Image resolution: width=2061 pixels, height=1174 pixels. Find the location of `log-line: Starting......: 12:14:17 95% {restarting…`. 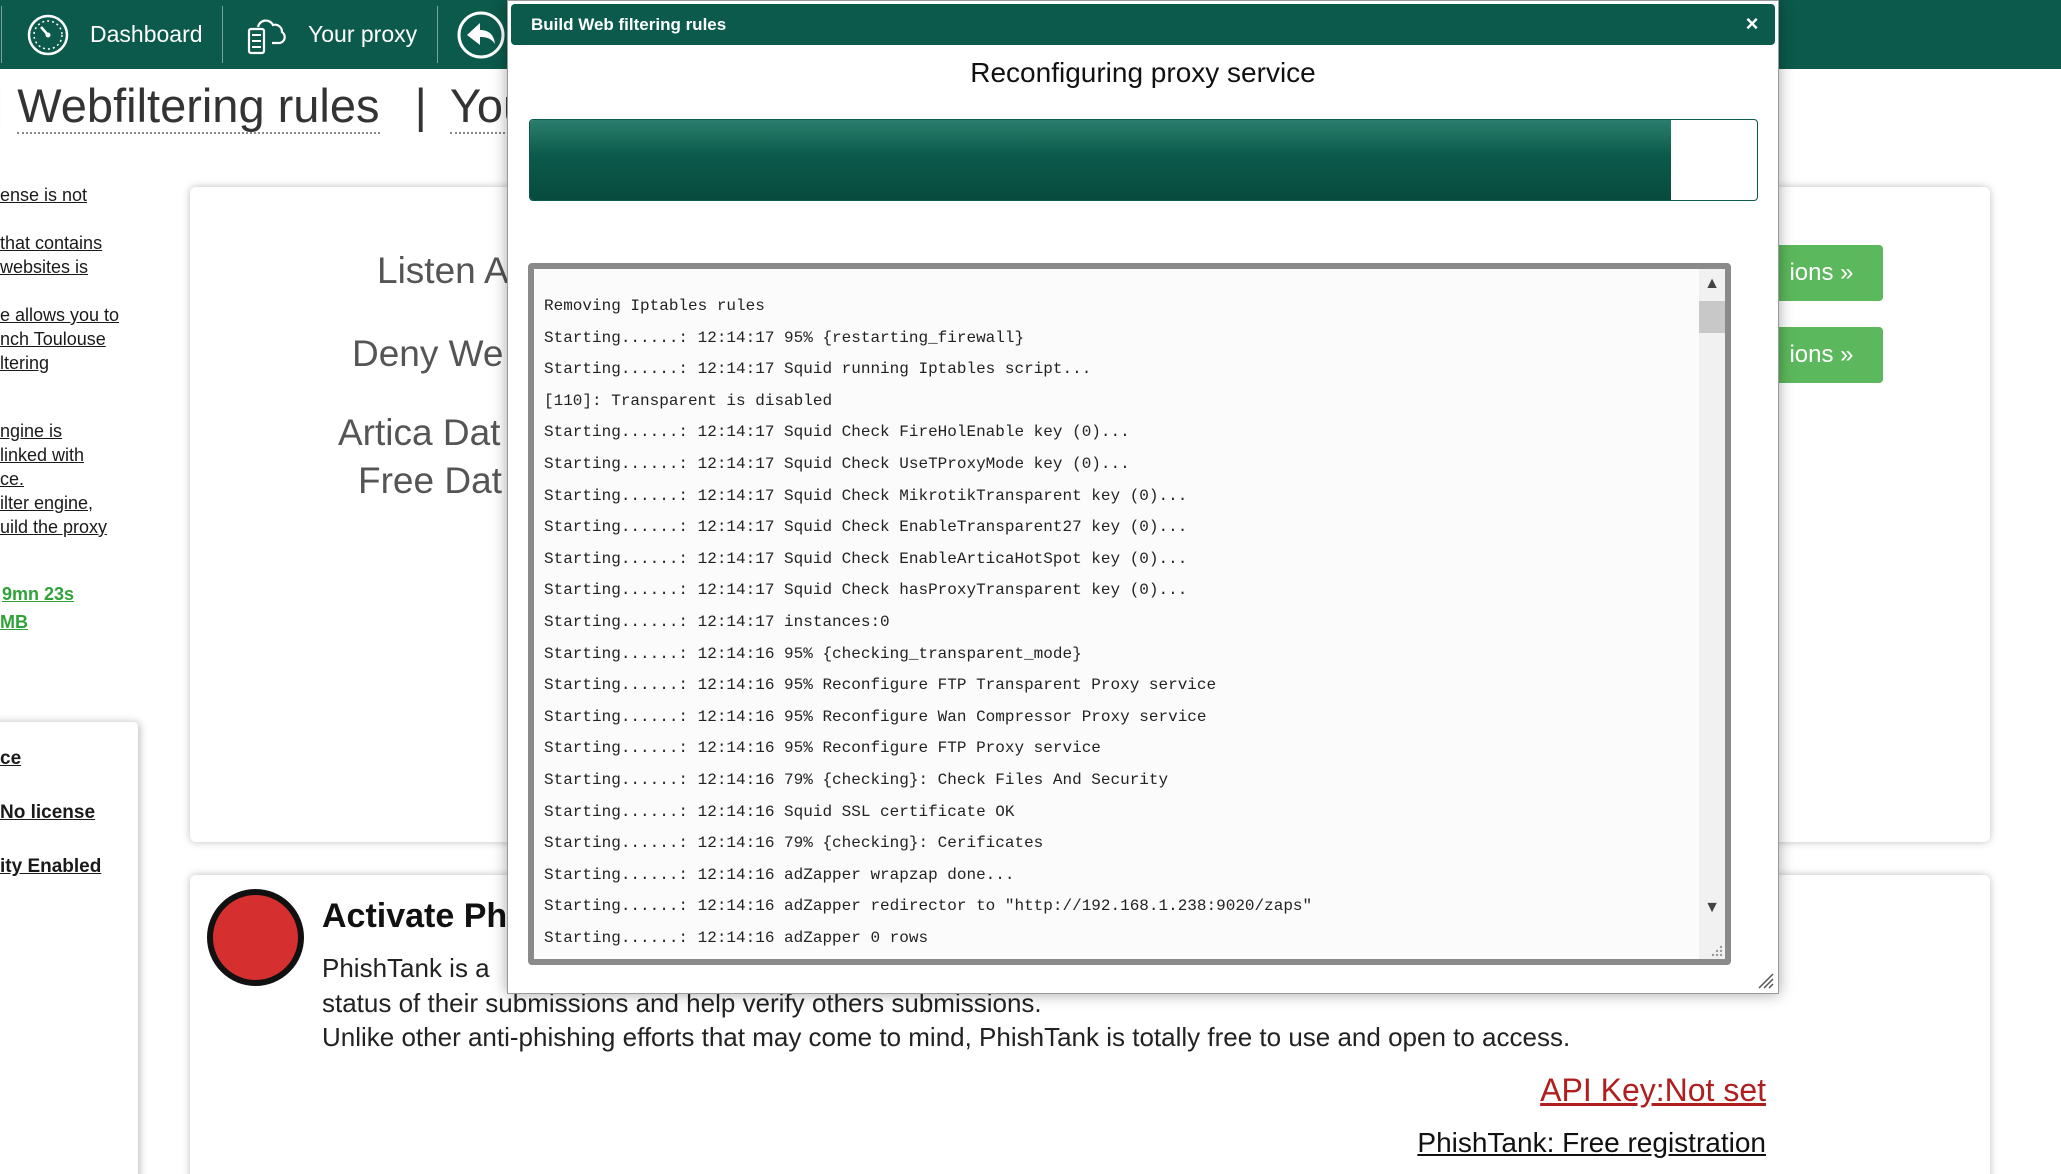

log-line: Starting......: 12:14:17 95% {restarting… is located at coordinates (784, 337).